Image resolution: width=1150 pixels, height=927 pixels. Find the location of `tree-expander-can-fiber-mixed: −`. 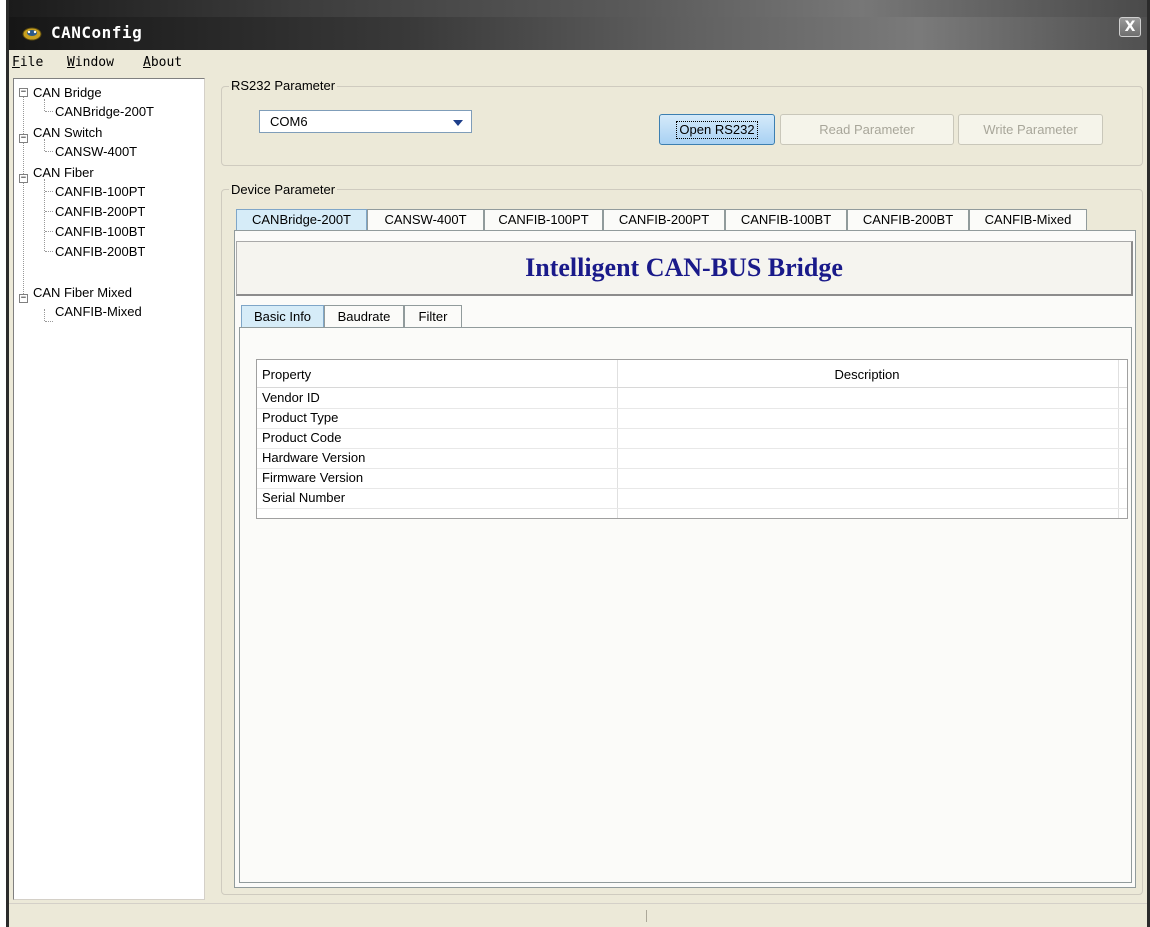

tree-expander-can-fiber-mixed: − is located at coordinates (23, 298).